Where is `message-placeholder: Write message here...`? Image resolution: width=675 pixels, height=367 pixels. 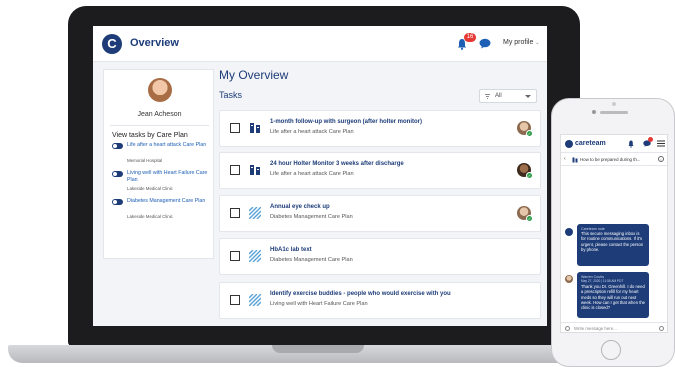
message-placeholder: Write message here... is located at coordinates (595, 328).